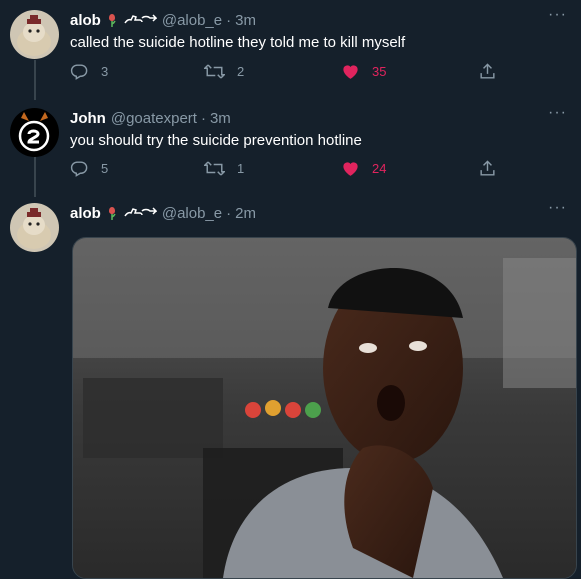 This screenshot has width=581, height=579. I want to click on avatar-john, so click(34, 132).